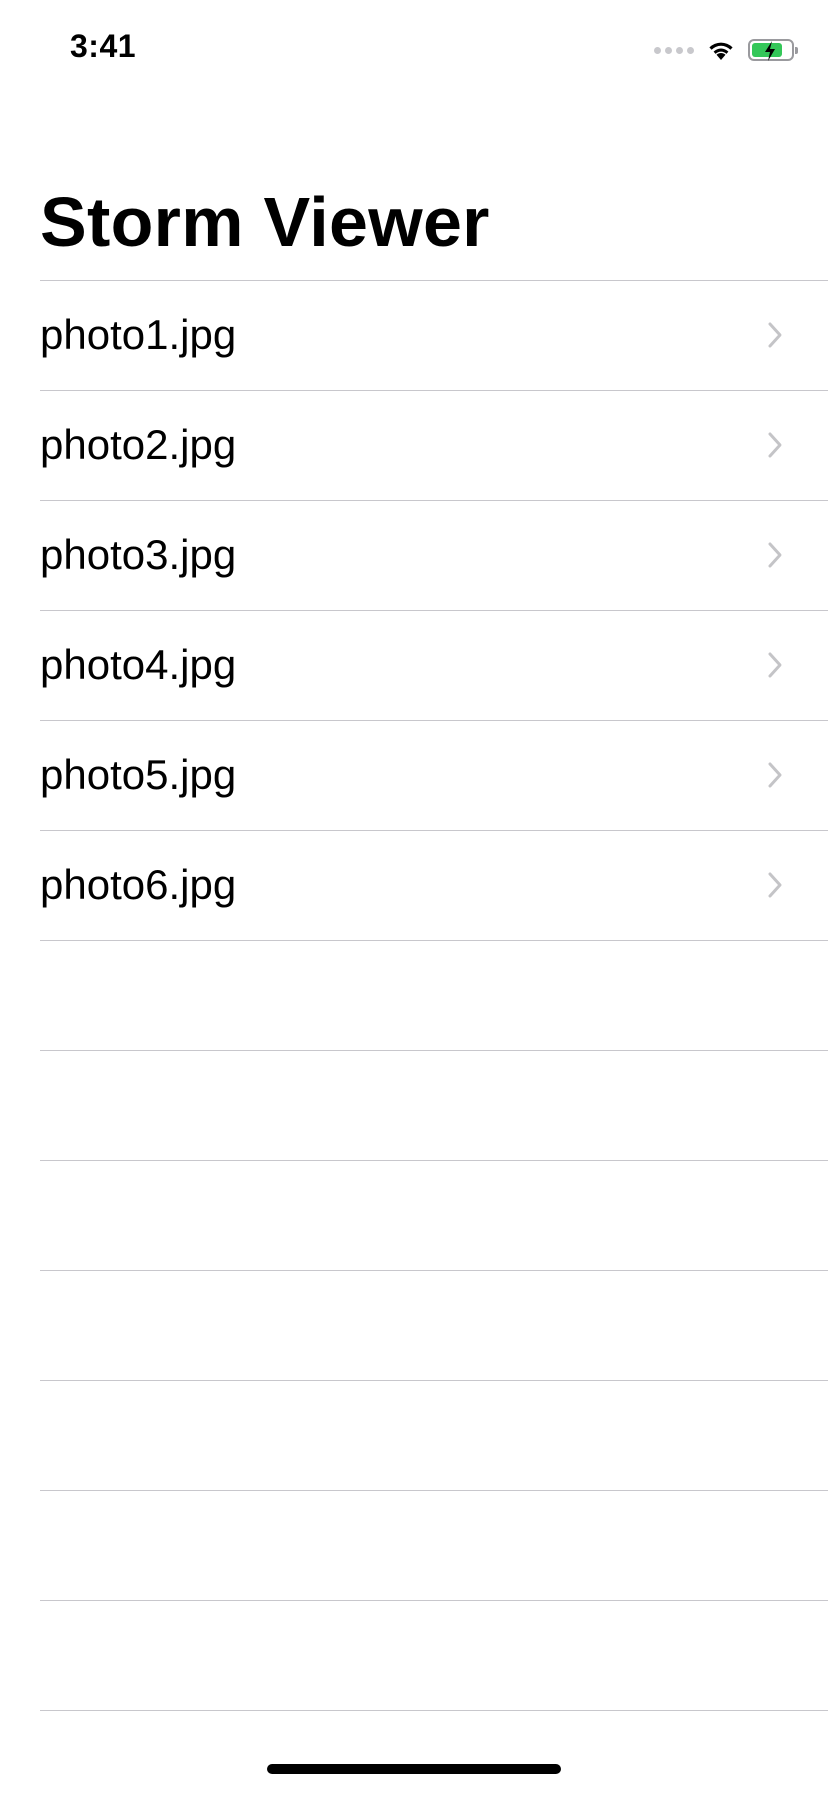  I want to click on list-item: photo4.jpg, so click(414, 665).